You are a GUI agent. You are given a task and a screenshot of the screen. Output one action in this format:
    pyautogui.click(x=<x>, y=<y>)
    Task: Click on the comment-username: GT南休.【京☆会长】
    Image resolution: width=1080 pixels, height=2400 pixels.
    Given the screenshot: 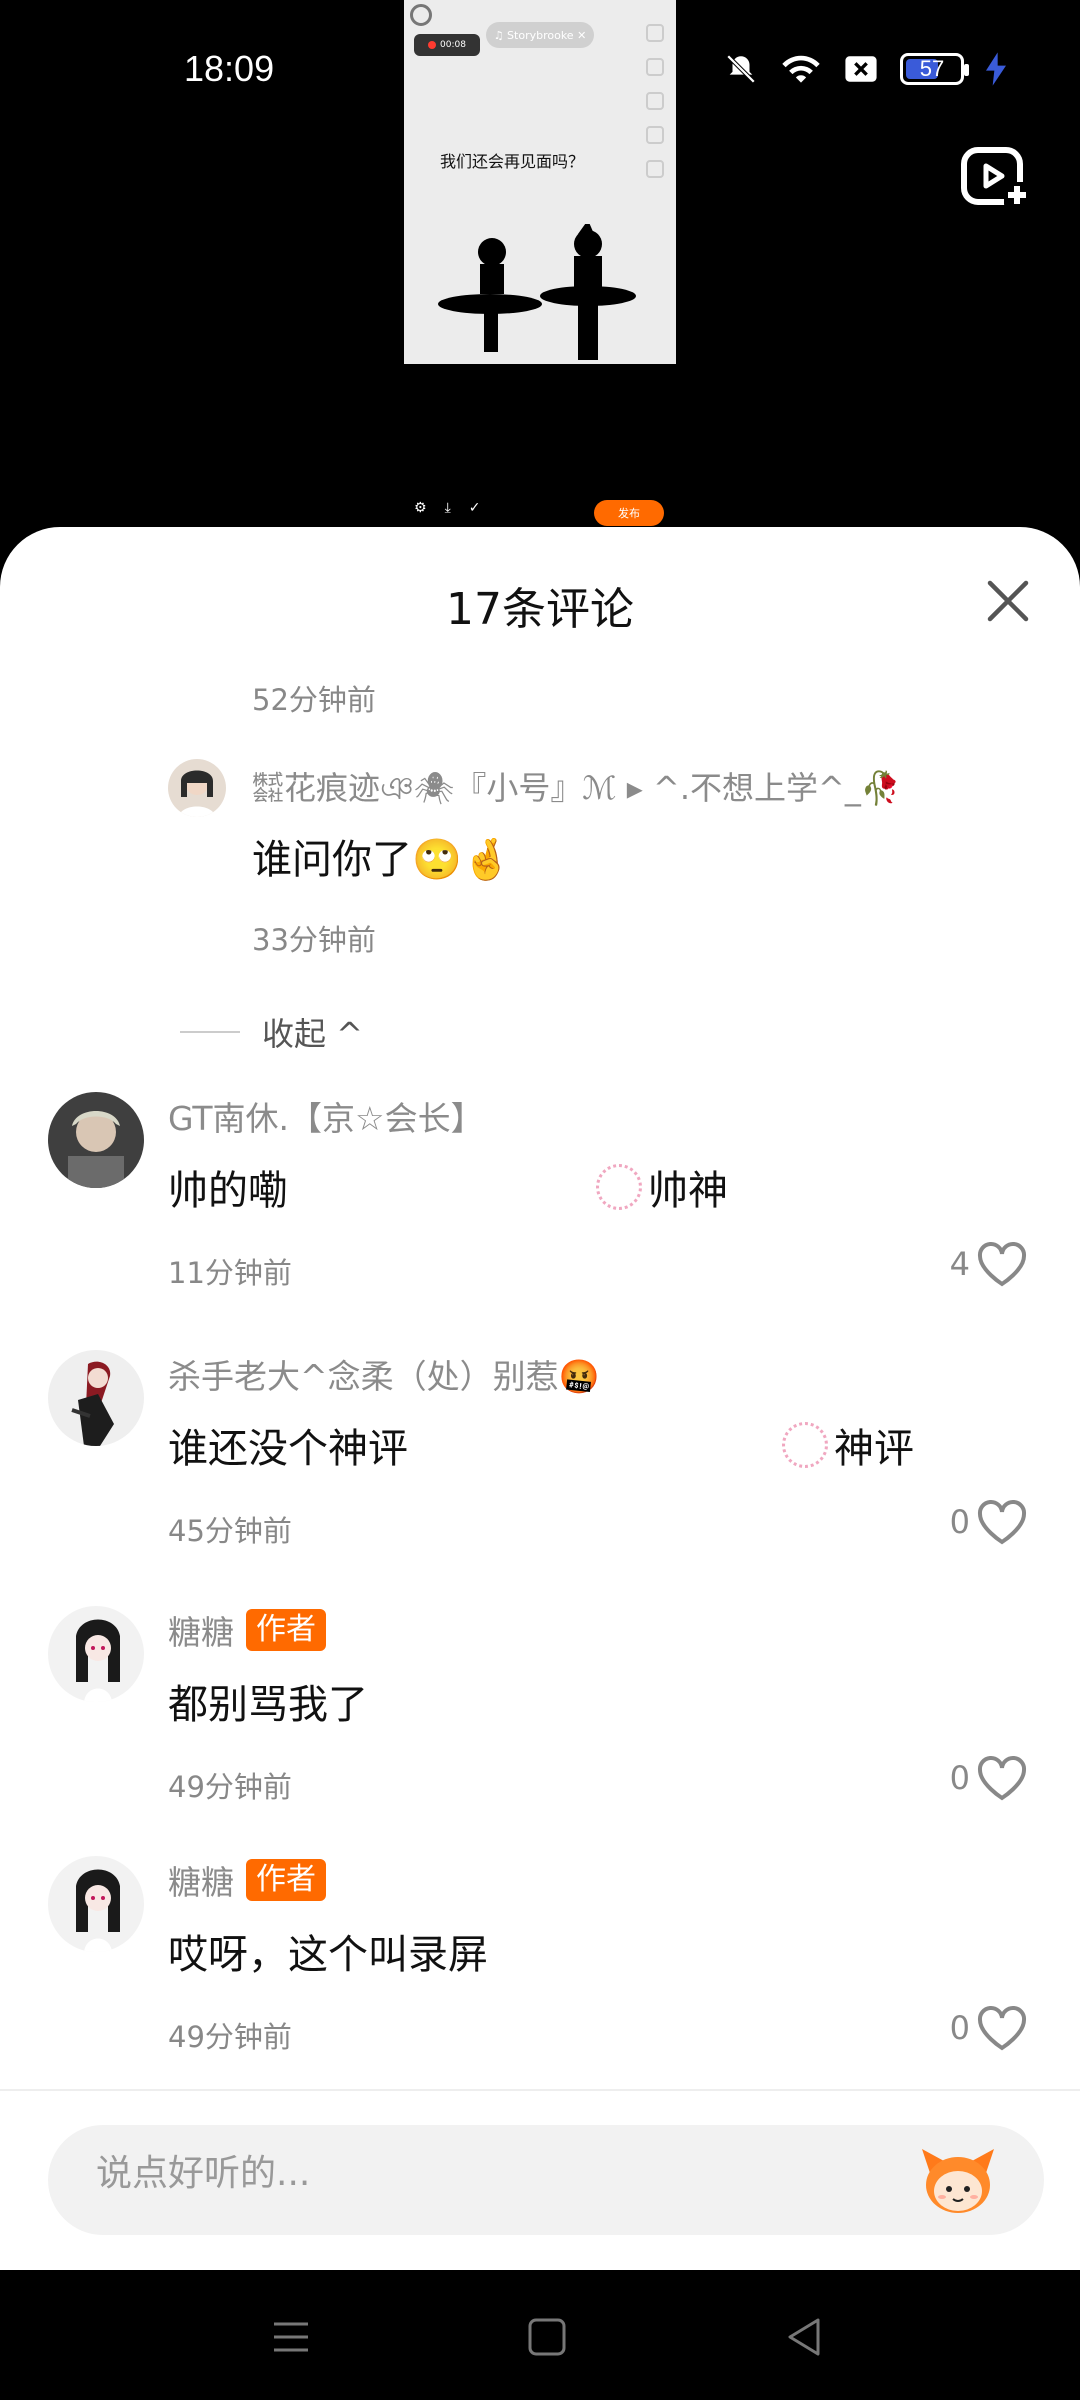 What is the action you would take?
    pyautogui.click(x=326, y=1116)
    